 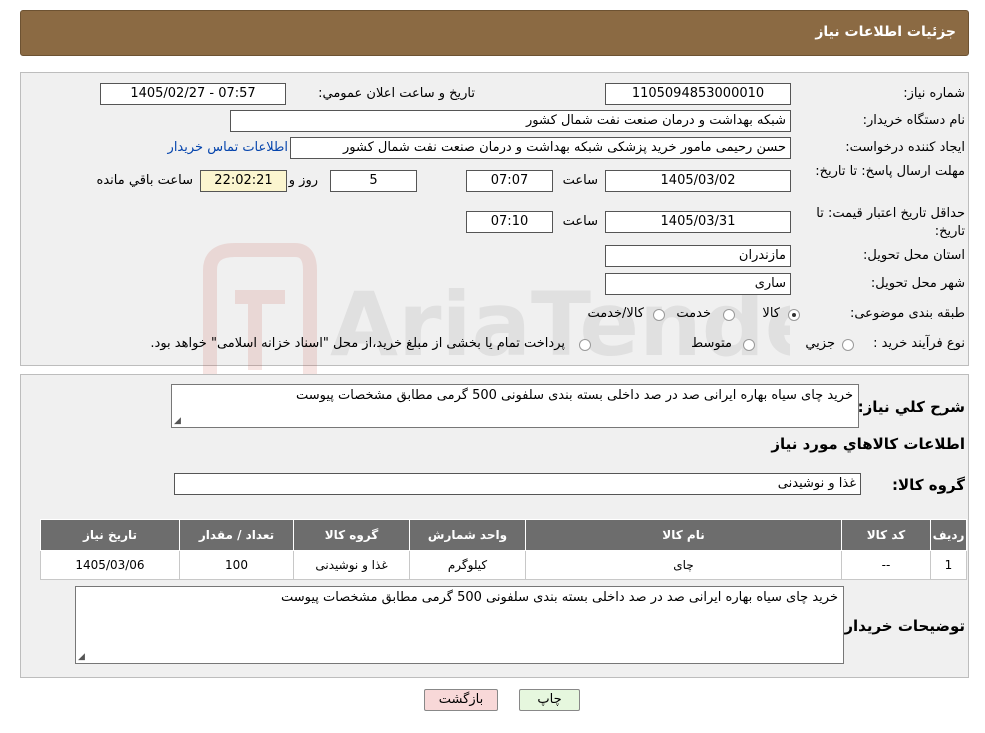 What do you see at coordinates (659, 315) in the screenshot?
I see `category-radio-goods-service` at bounding box center [659, 315].